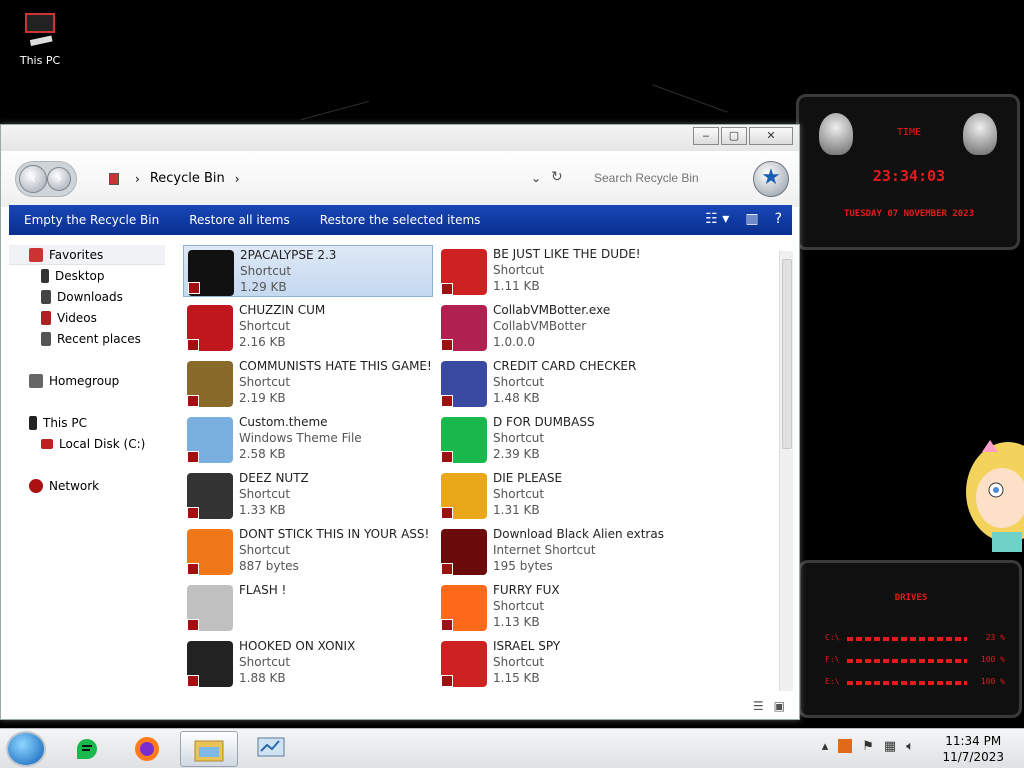  What do you see at coordinates (26, 749) in the screenshot?
I see `start-button` at bounding box center [26, 749].